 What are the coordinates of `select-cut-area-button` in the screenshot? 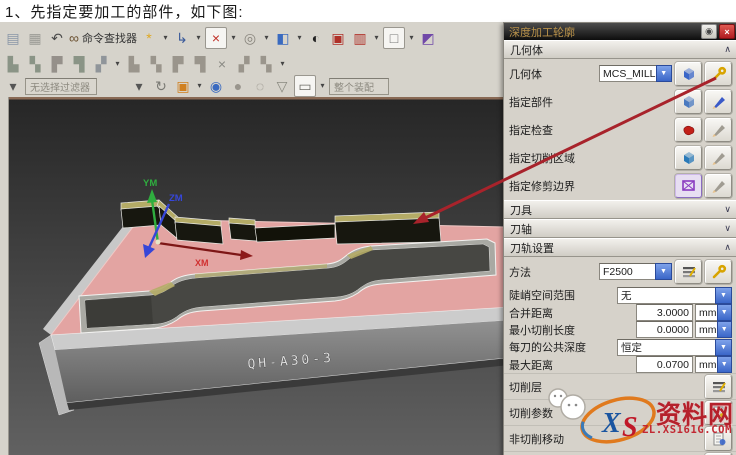 It's located at (688, 158).